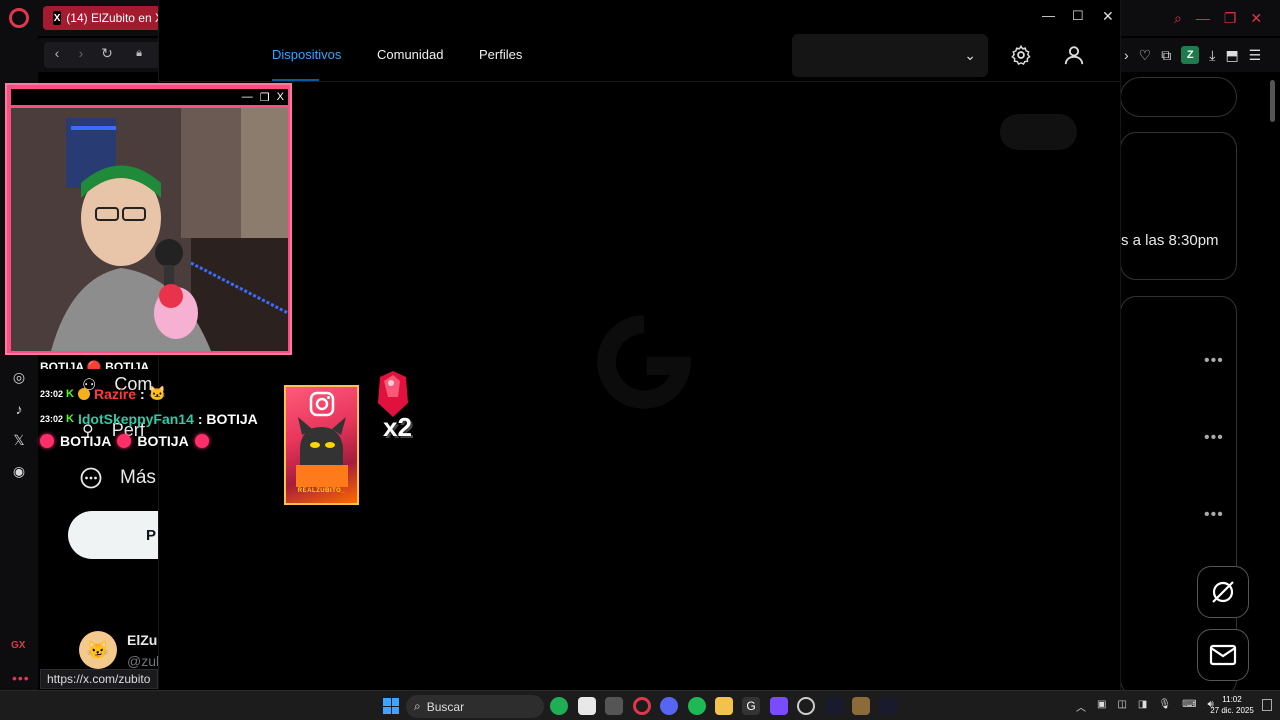 The image size is (1280, 720). I want to click on x-right-card, so click(1178, 206).